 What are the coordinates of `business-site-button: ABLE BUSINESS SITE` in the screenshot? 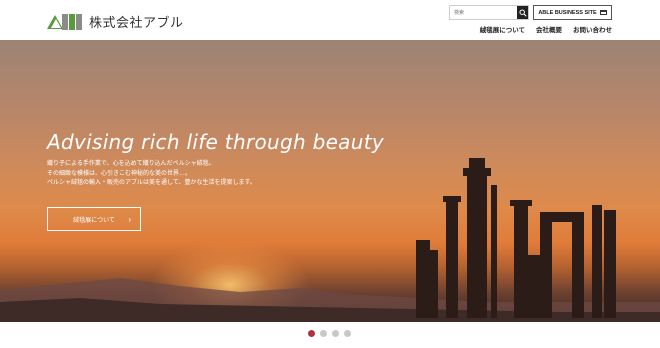 It's located at (572, 12).